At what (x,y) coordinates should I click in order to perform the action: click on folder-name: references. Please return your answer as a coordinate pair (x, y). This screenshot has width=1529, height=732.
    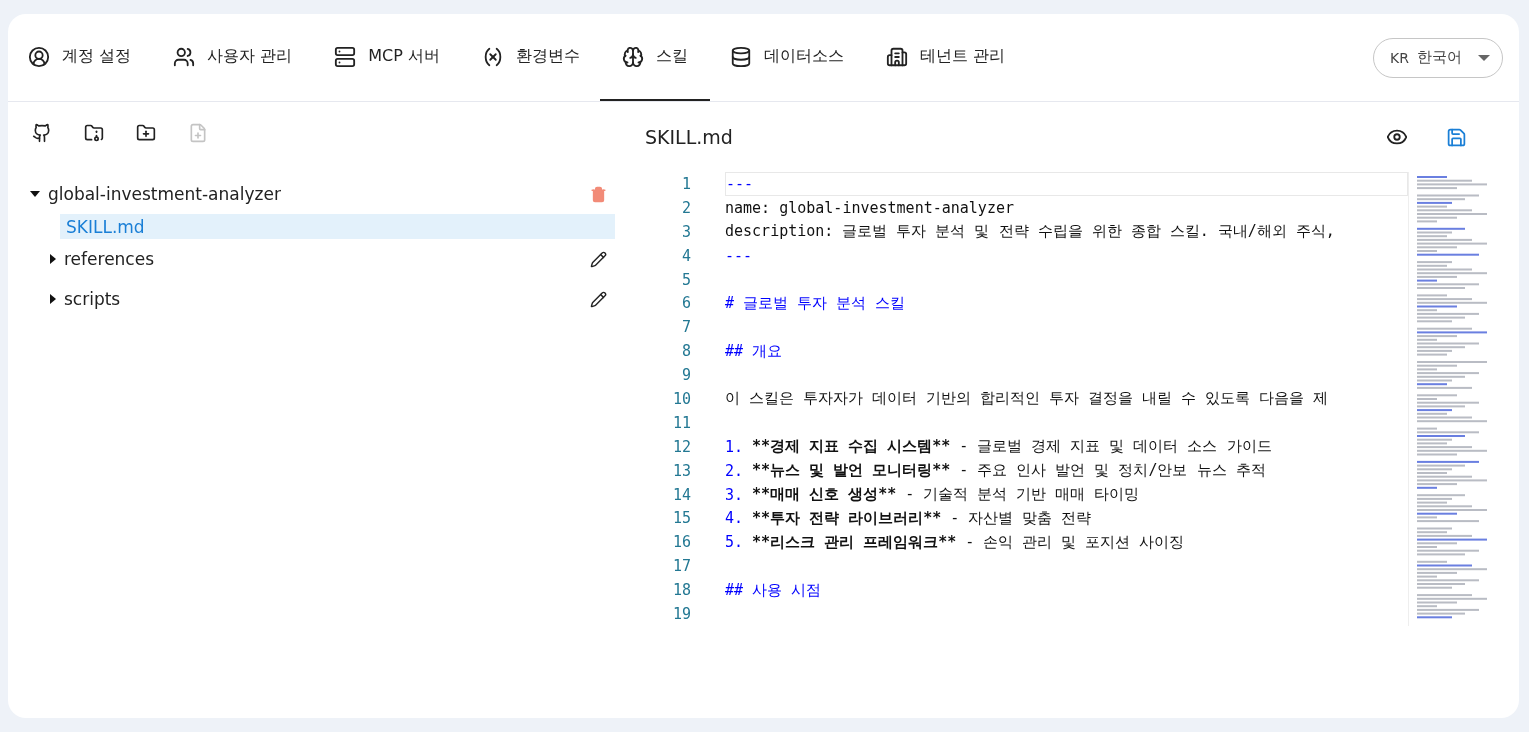
    Looking at the image, I should click on (327, 259).